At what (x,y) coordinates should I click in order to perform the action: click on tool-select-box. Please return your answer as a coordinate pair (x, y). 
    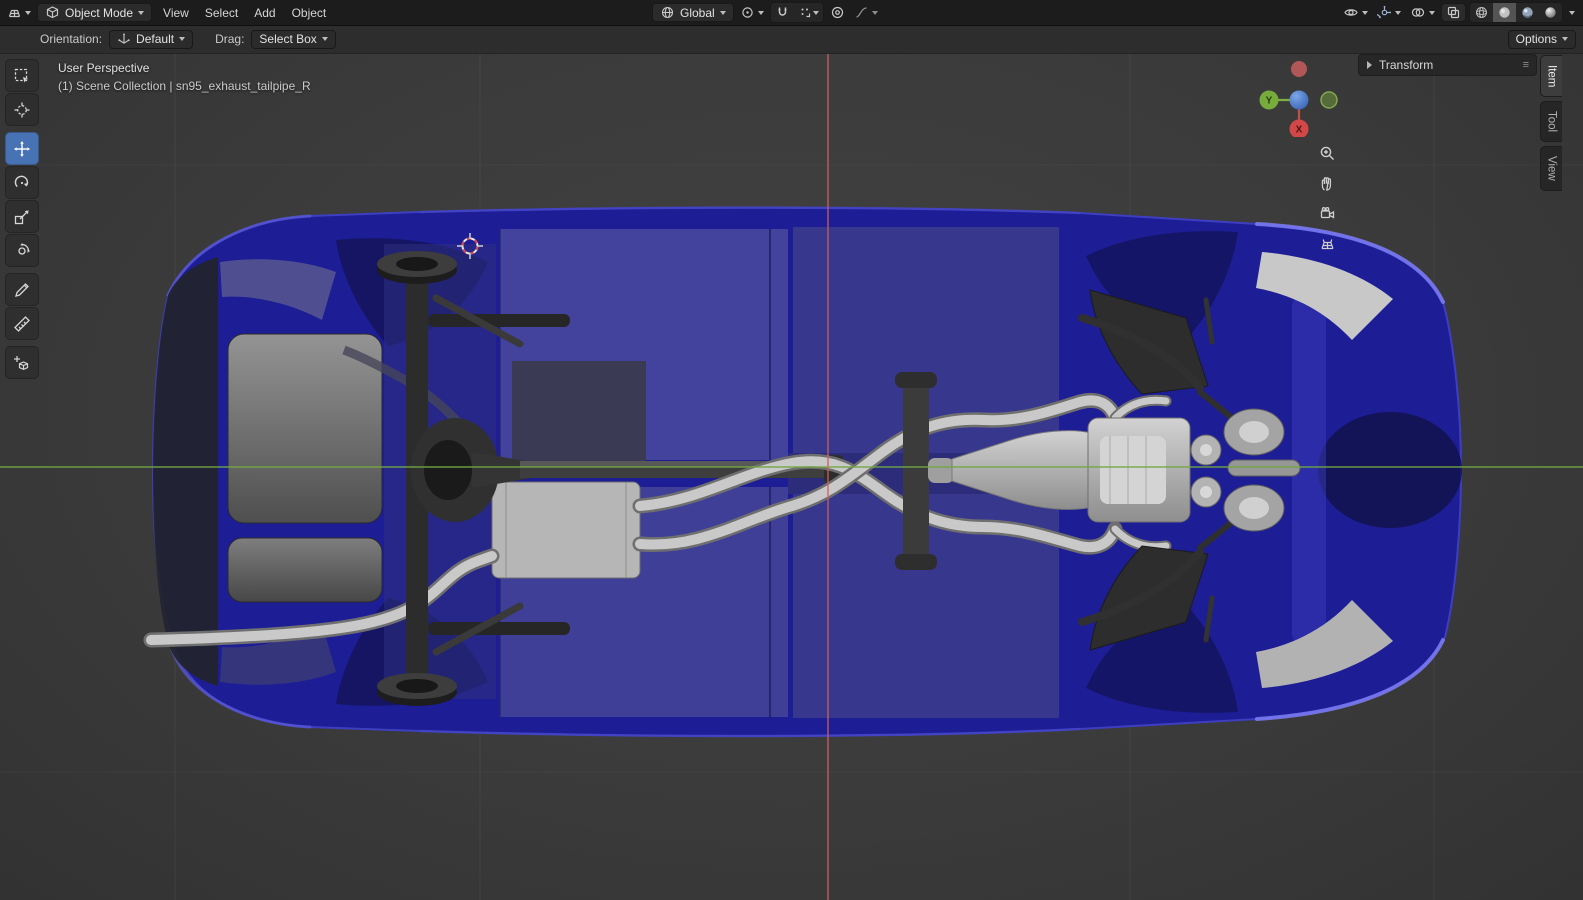
    Looking at the image, I should click on (22, 75).